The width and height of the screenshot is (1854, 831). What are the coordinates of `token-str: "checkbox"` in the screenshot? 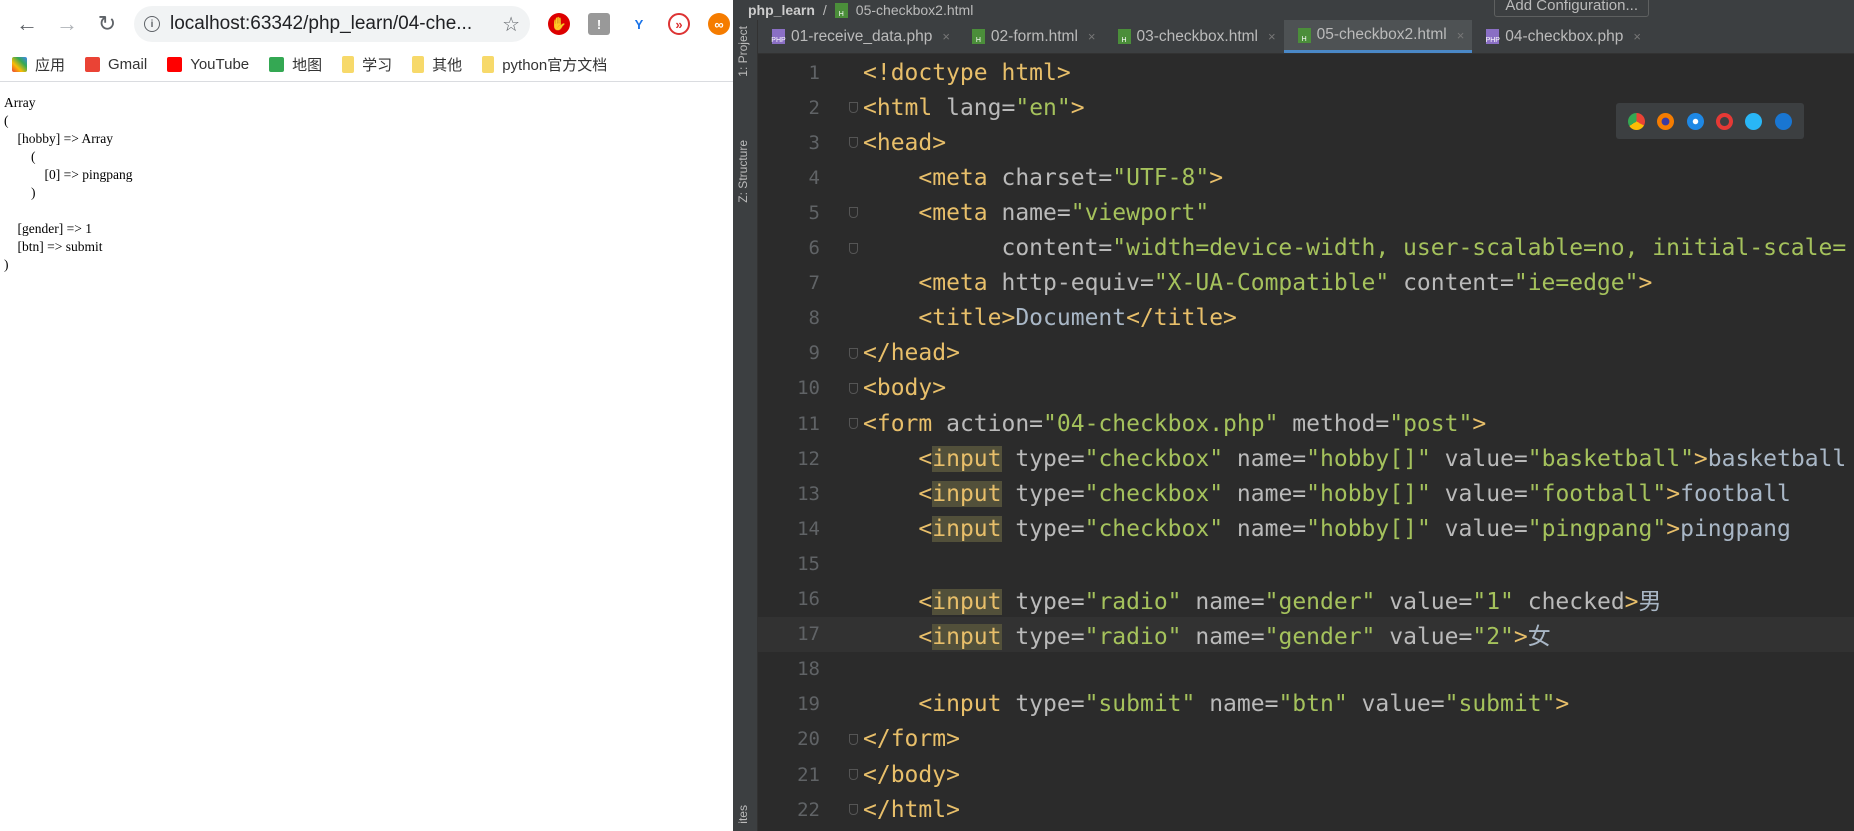 It's located at (1160, 493).